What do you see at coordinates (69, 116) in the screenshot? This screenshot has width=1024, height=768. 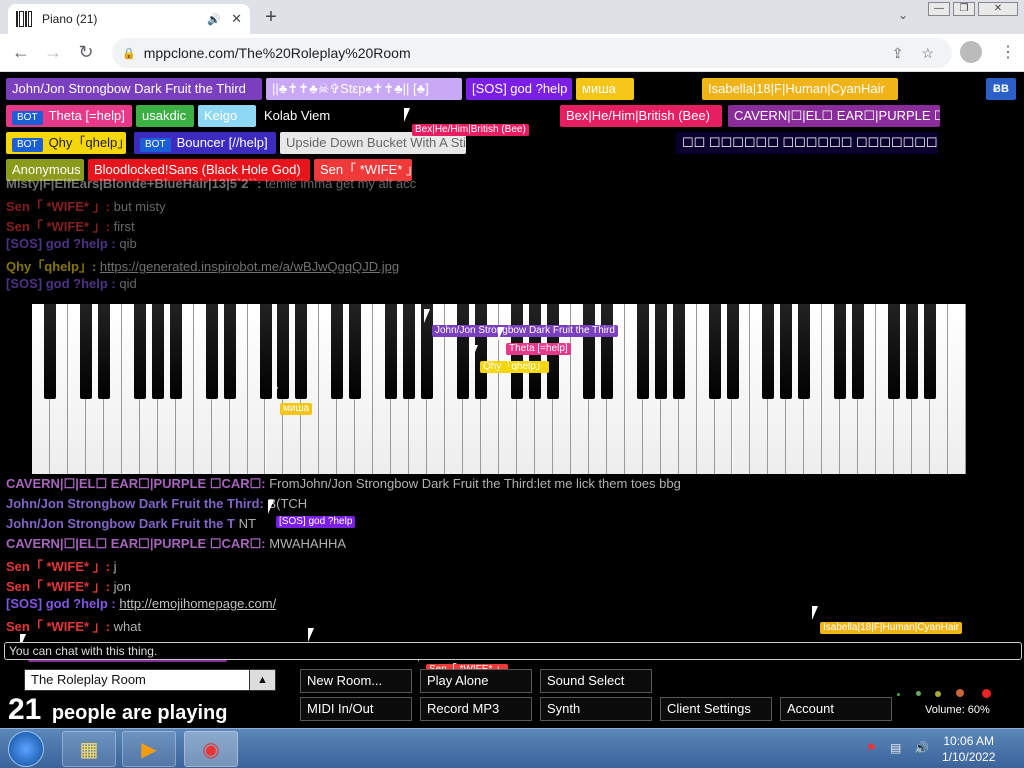 I see `player-tag: BOT Theta [=help]` at bounding box center [69, 116].